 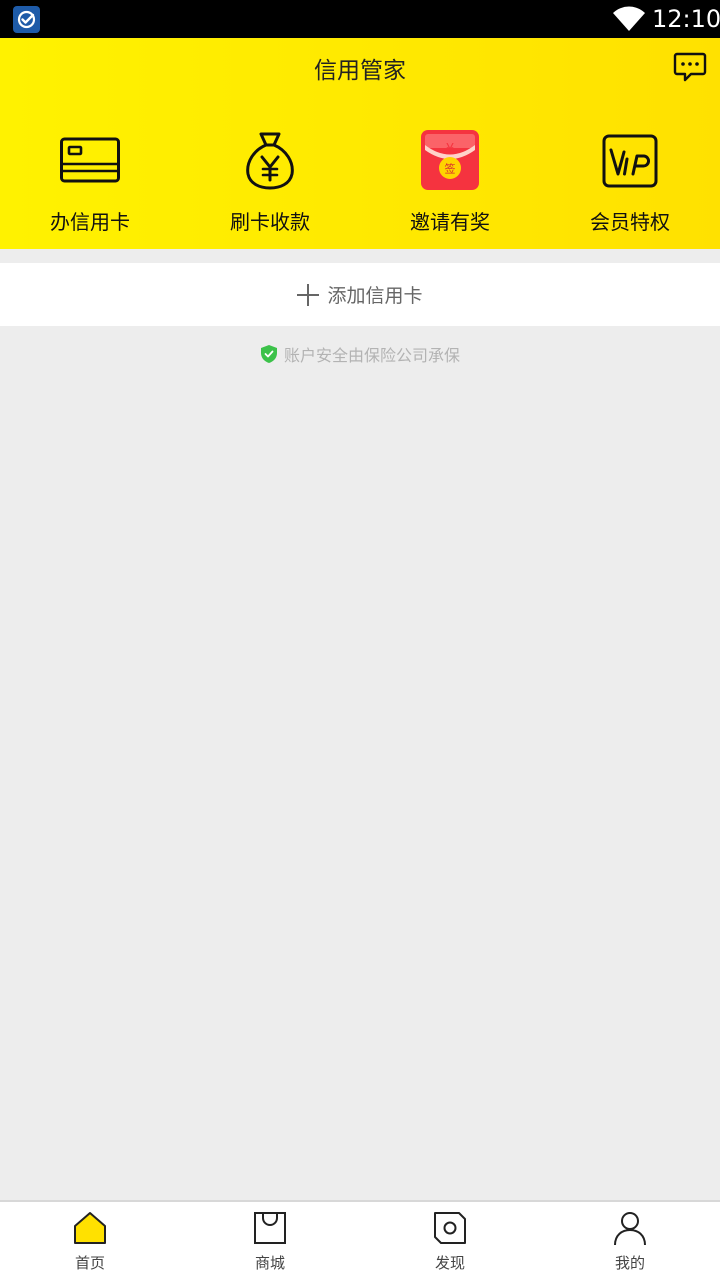 I want to click on tab-profile: 我的, so click(x=630, y=1241).